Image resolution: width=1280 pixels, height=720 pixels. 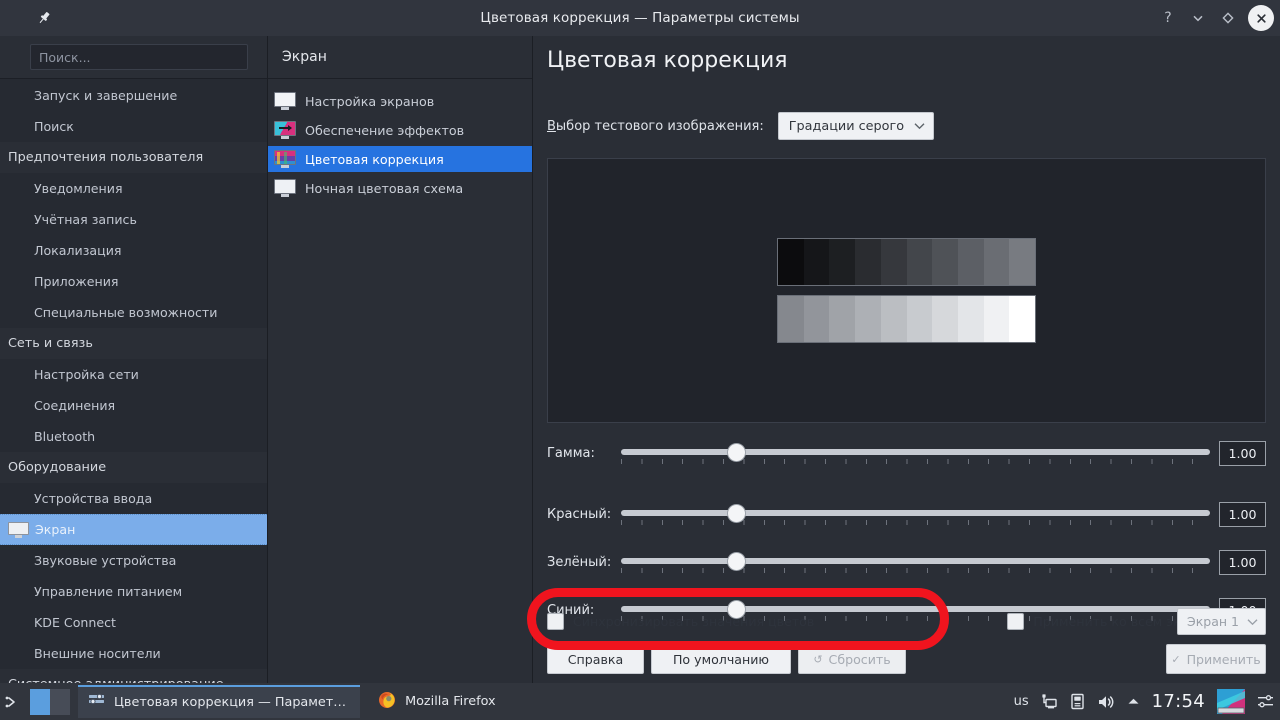 What do you see at coordinates (818, 659) in the screenshot?
I see `reset-icon: ↺` at bounding box center [818, 659].